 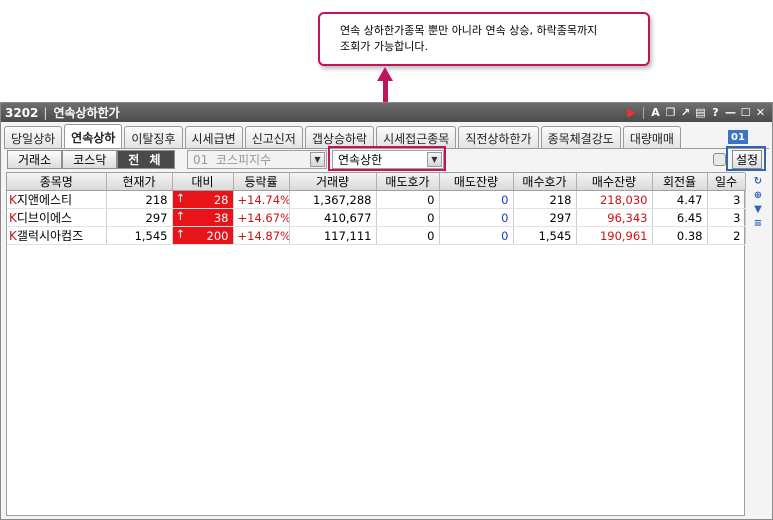 What do you see at coordinates (35, 159) in the screenshot?
I see `kospi-button: 거래소` at bounding box center [35, 159].